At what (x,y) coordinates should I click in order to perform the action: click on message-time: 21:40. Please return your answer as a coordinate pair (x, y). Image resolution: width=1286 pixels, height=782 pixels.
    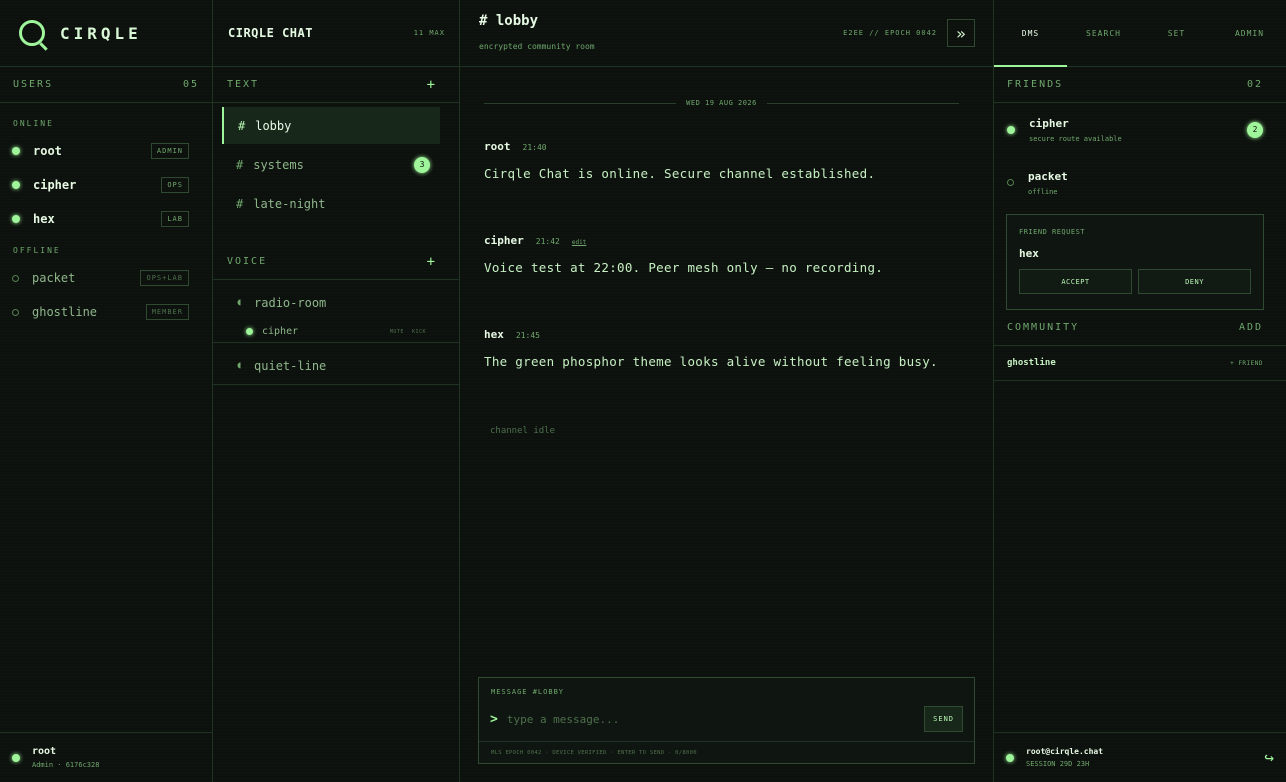
    Looking at the image, I should click on (534, 147).